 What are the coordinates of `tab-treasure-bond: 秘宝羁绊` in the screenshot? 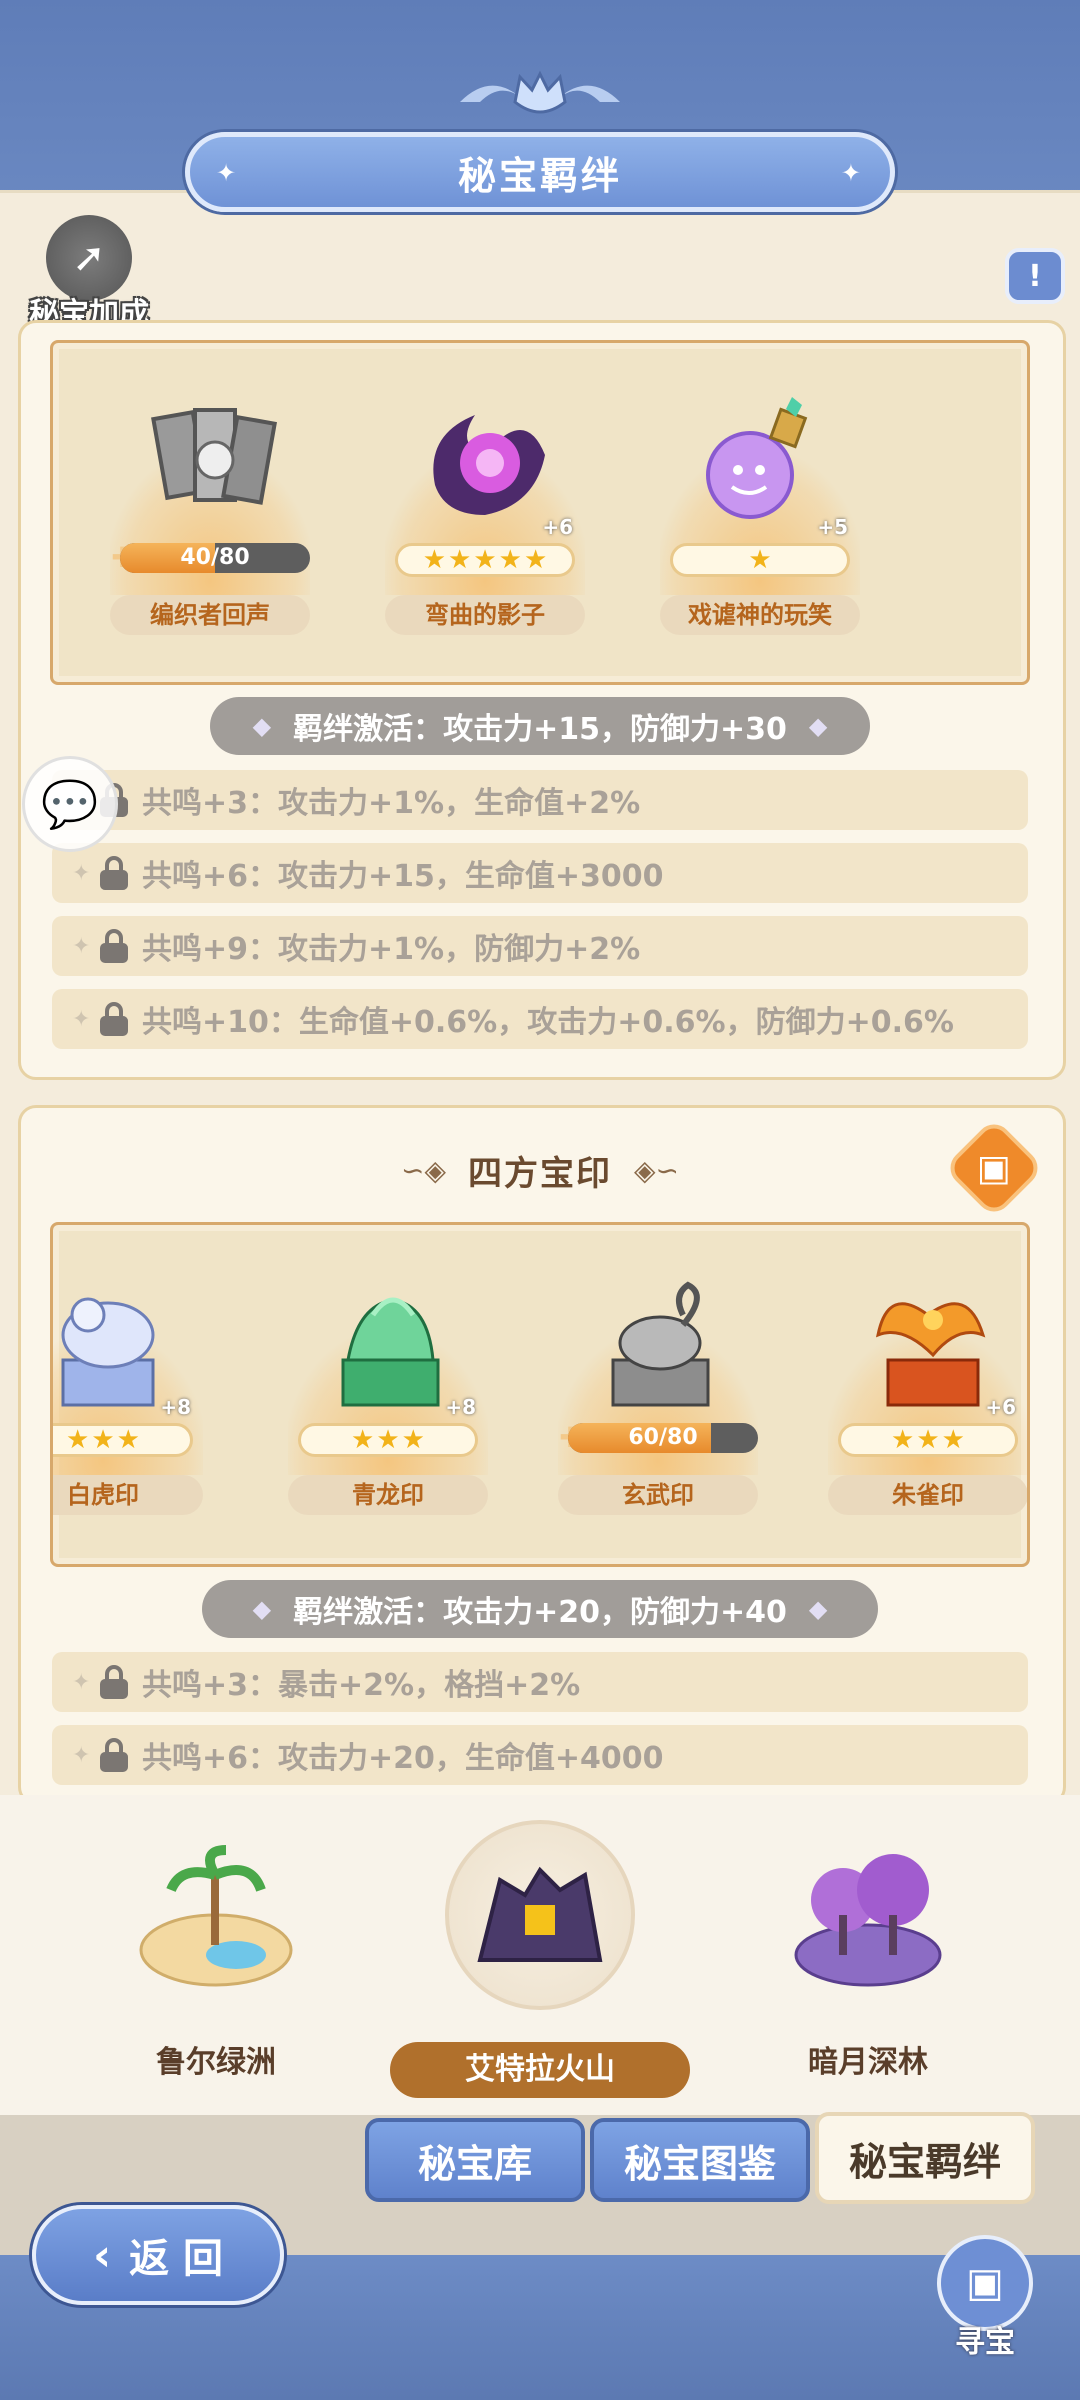 It's located at (925, 2158).